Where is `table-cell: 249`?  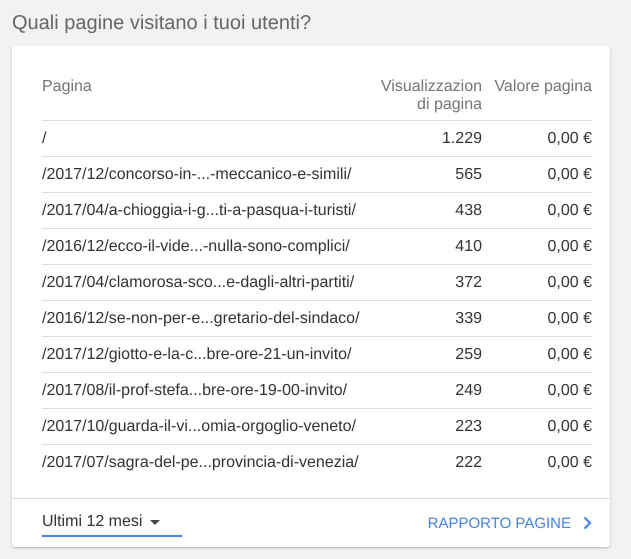 table-cell: 249 is located at coordinates (426, 390).